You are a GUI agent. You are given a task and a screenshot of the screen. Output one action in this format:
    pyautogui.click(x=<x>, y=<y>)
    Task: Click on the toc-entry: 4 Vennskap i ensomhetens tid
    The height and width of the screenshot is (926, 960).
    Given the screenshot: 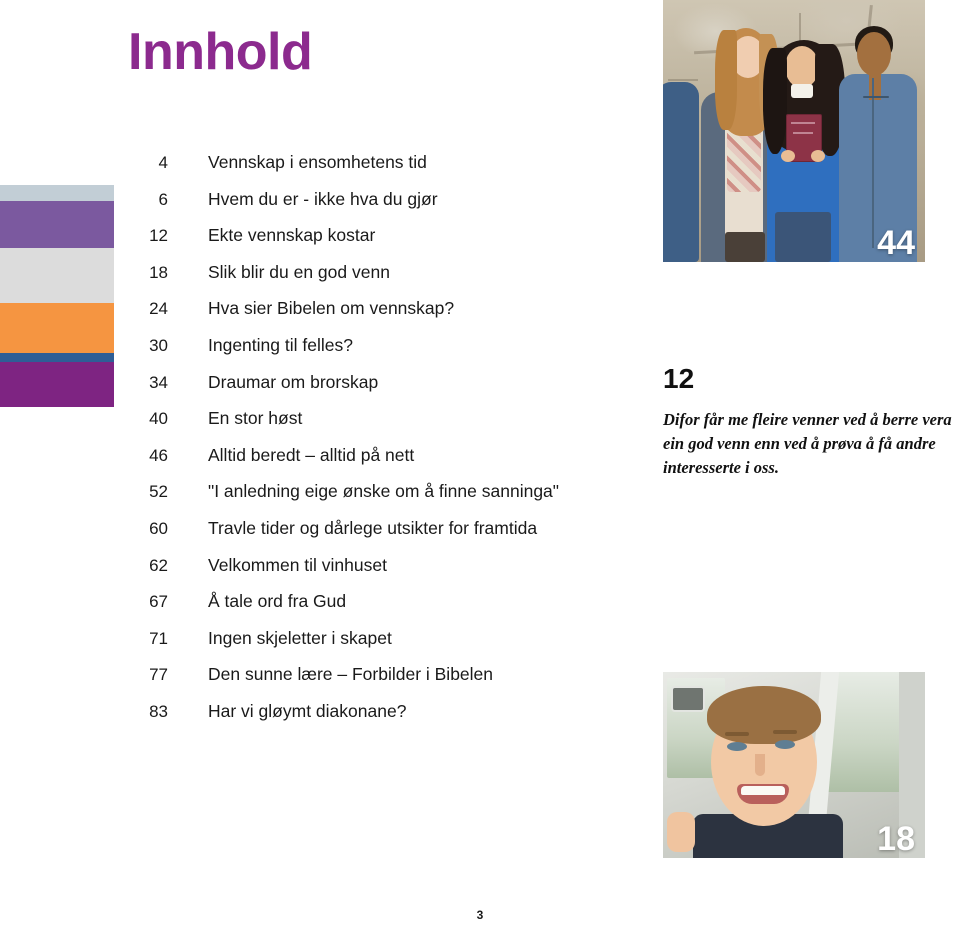 What is the action you would take?
    pyautogui.click(x=310, y=170)
    